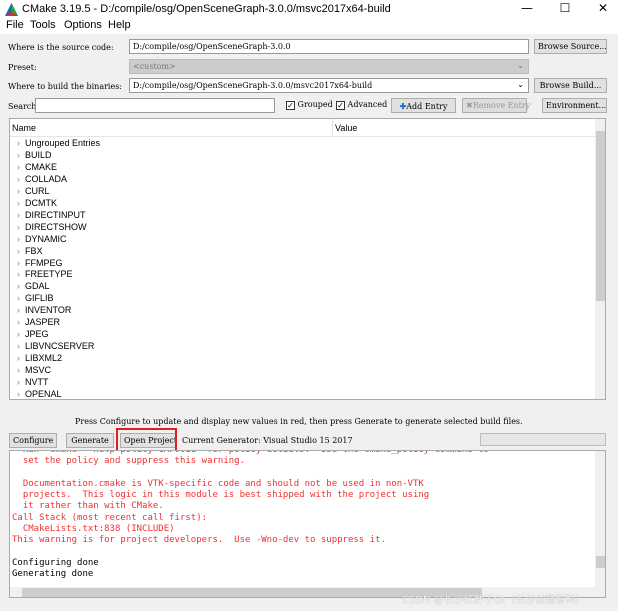  Describe the element at coordinates (603, 9) in the screenshot. I see `close-button: ✕` at that location.